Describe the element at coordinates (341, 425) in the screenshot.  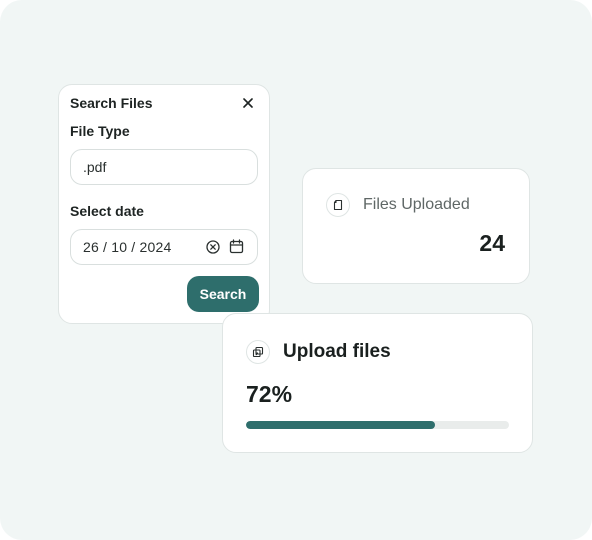
I see `upload-progress-fill` at that location.